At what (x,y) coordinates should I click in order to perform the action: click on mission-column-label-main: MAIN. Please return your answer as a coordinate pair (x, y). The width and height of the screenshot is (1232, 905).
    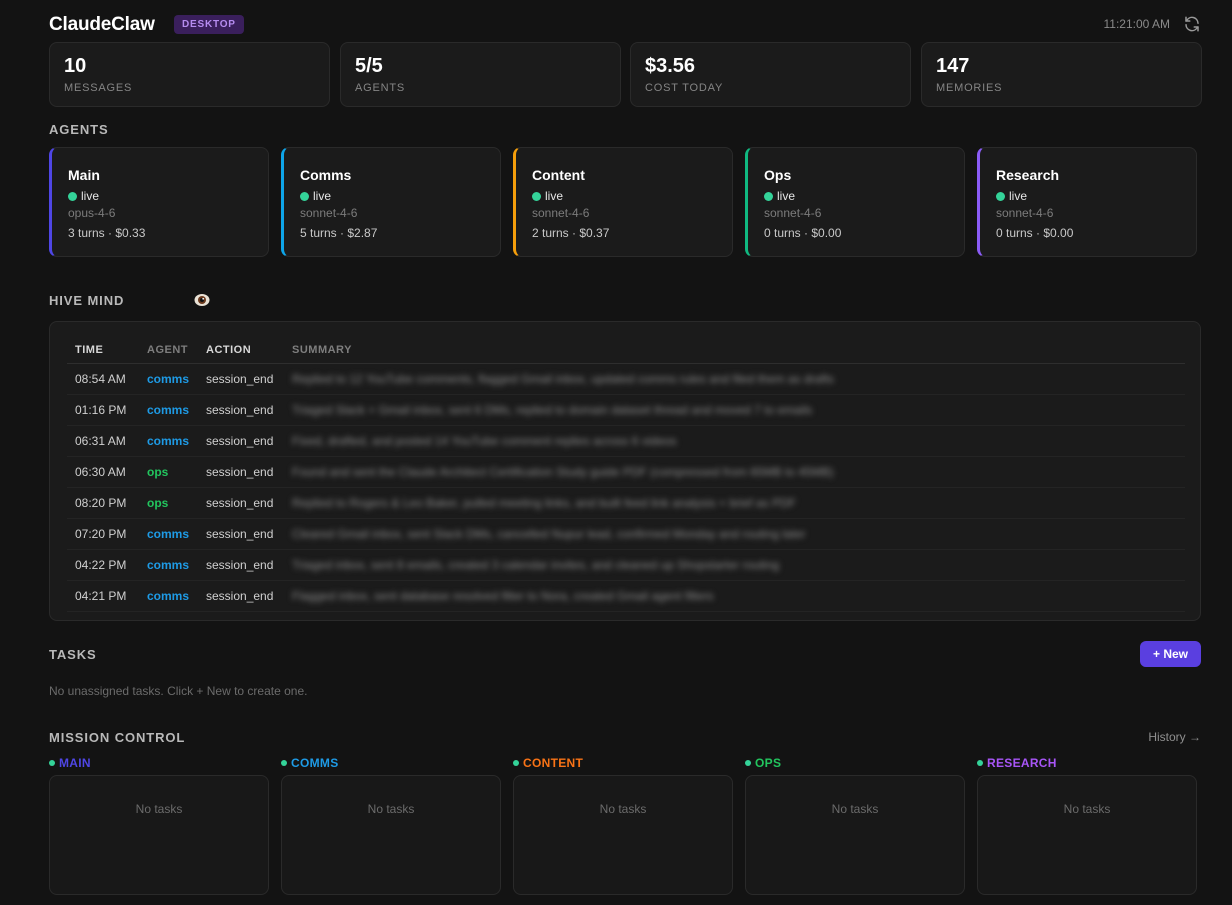
    Looking at the image, I should click on (70, 763).